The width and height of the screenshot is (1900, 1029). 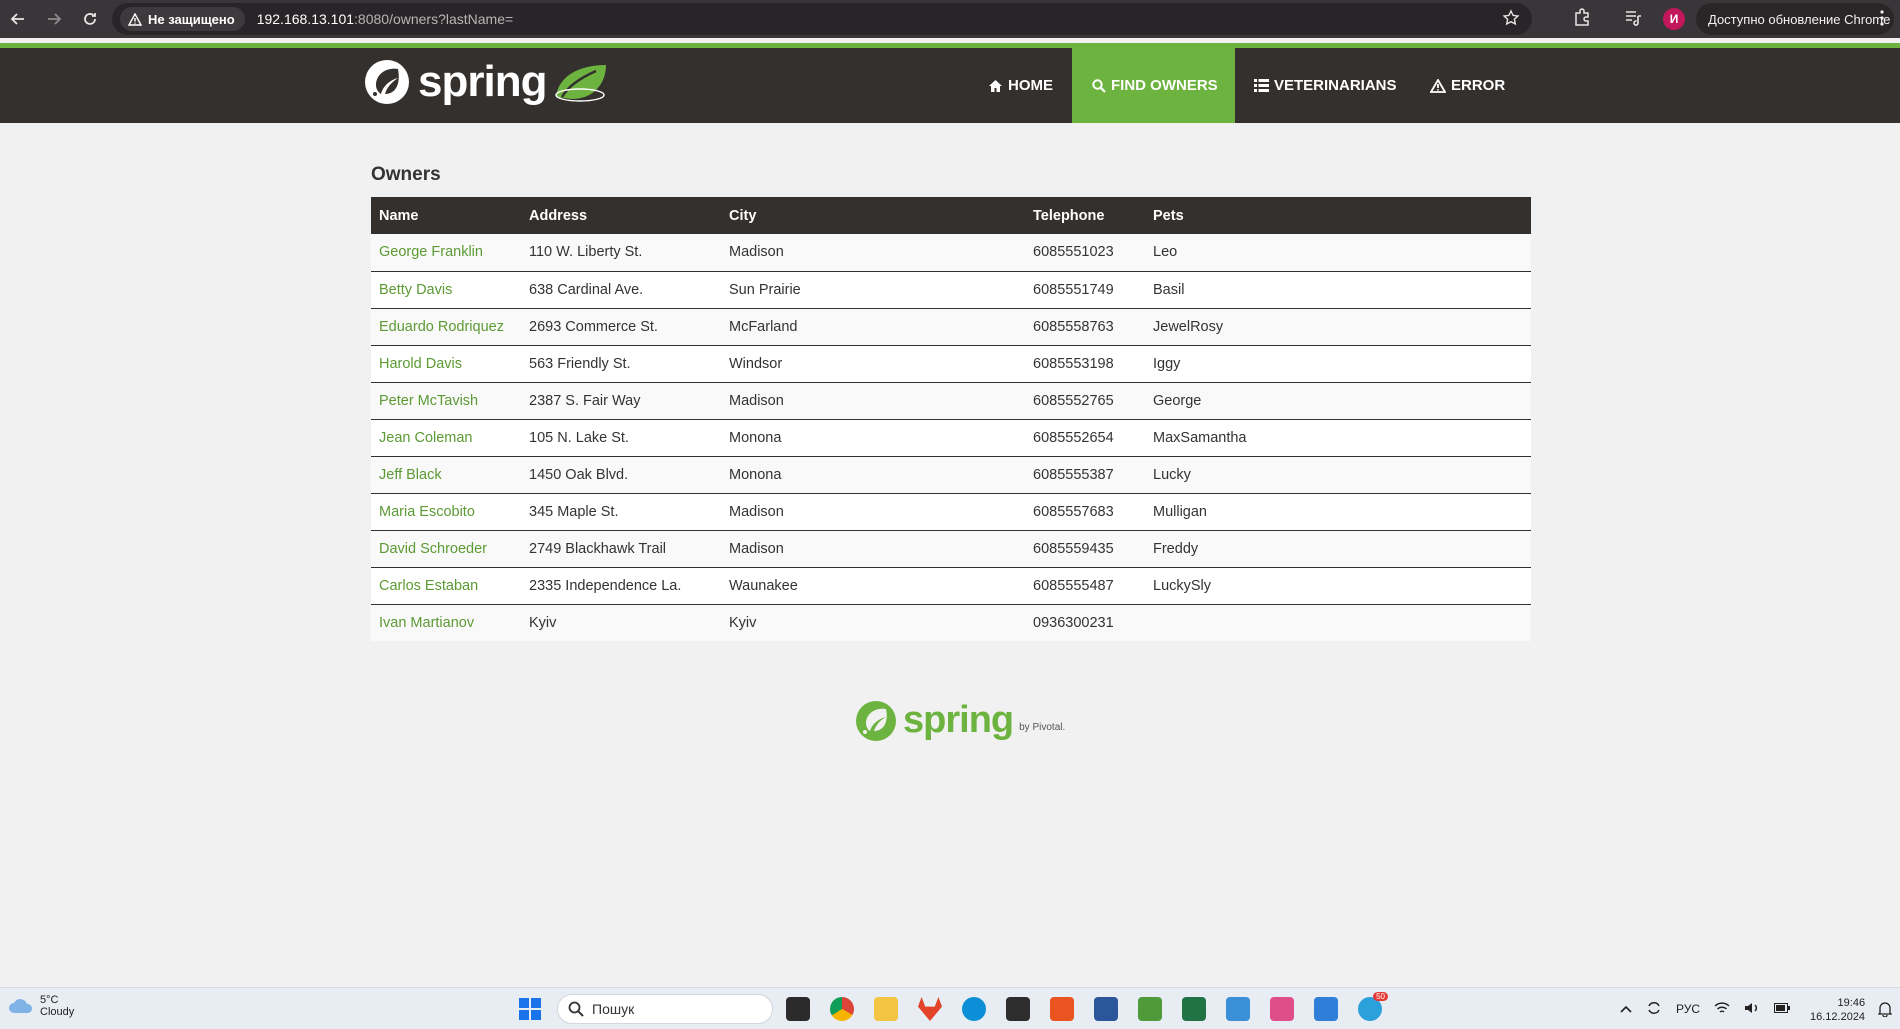 I want to click on weather-widget: 5°C Cloudy, so click(x=41, y=1006).